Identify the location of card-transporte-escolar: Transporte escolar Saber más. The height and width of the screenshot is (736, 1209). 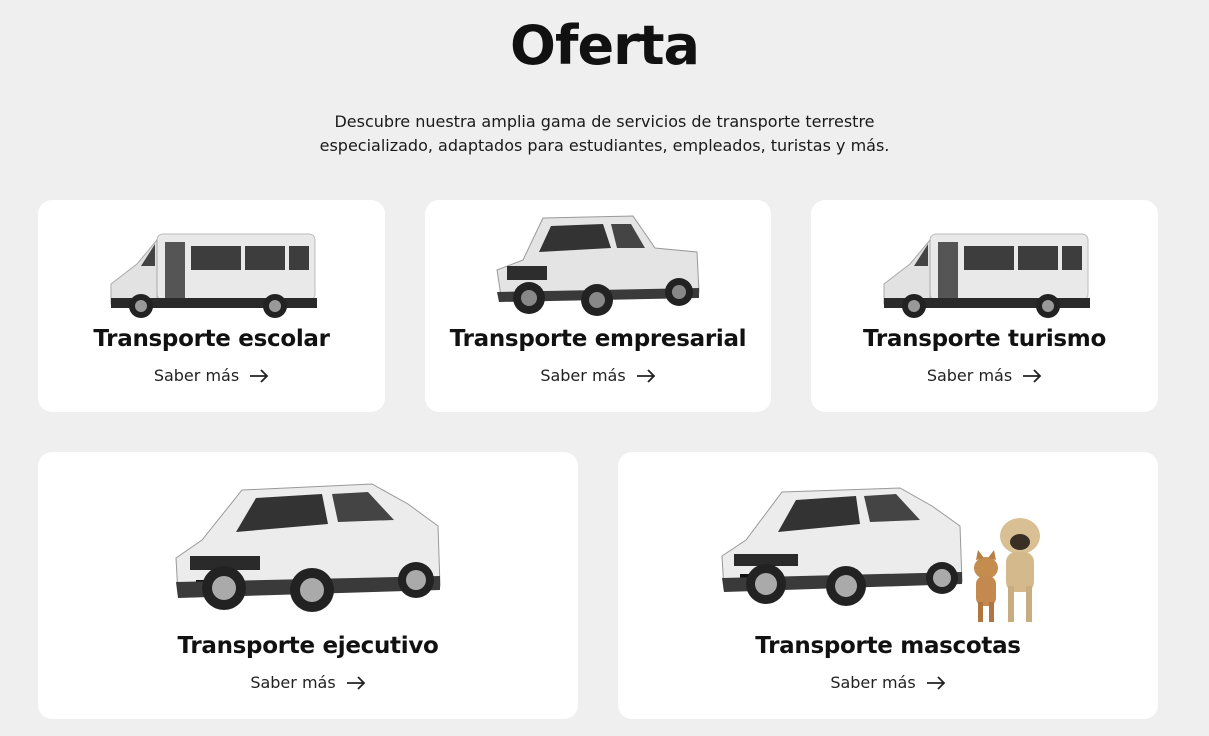
(211, 306).